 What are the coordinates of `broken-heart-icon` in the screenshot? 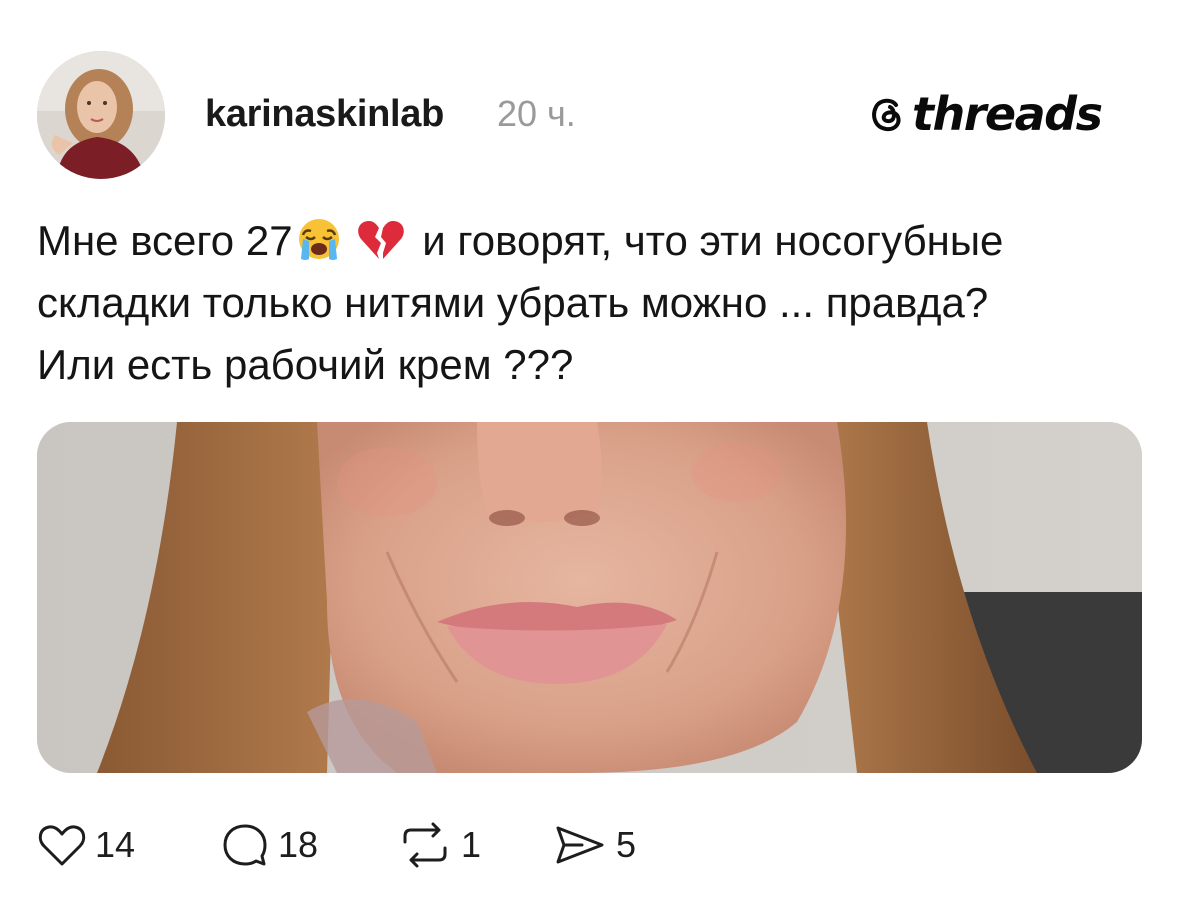 It's located at (380, 240).